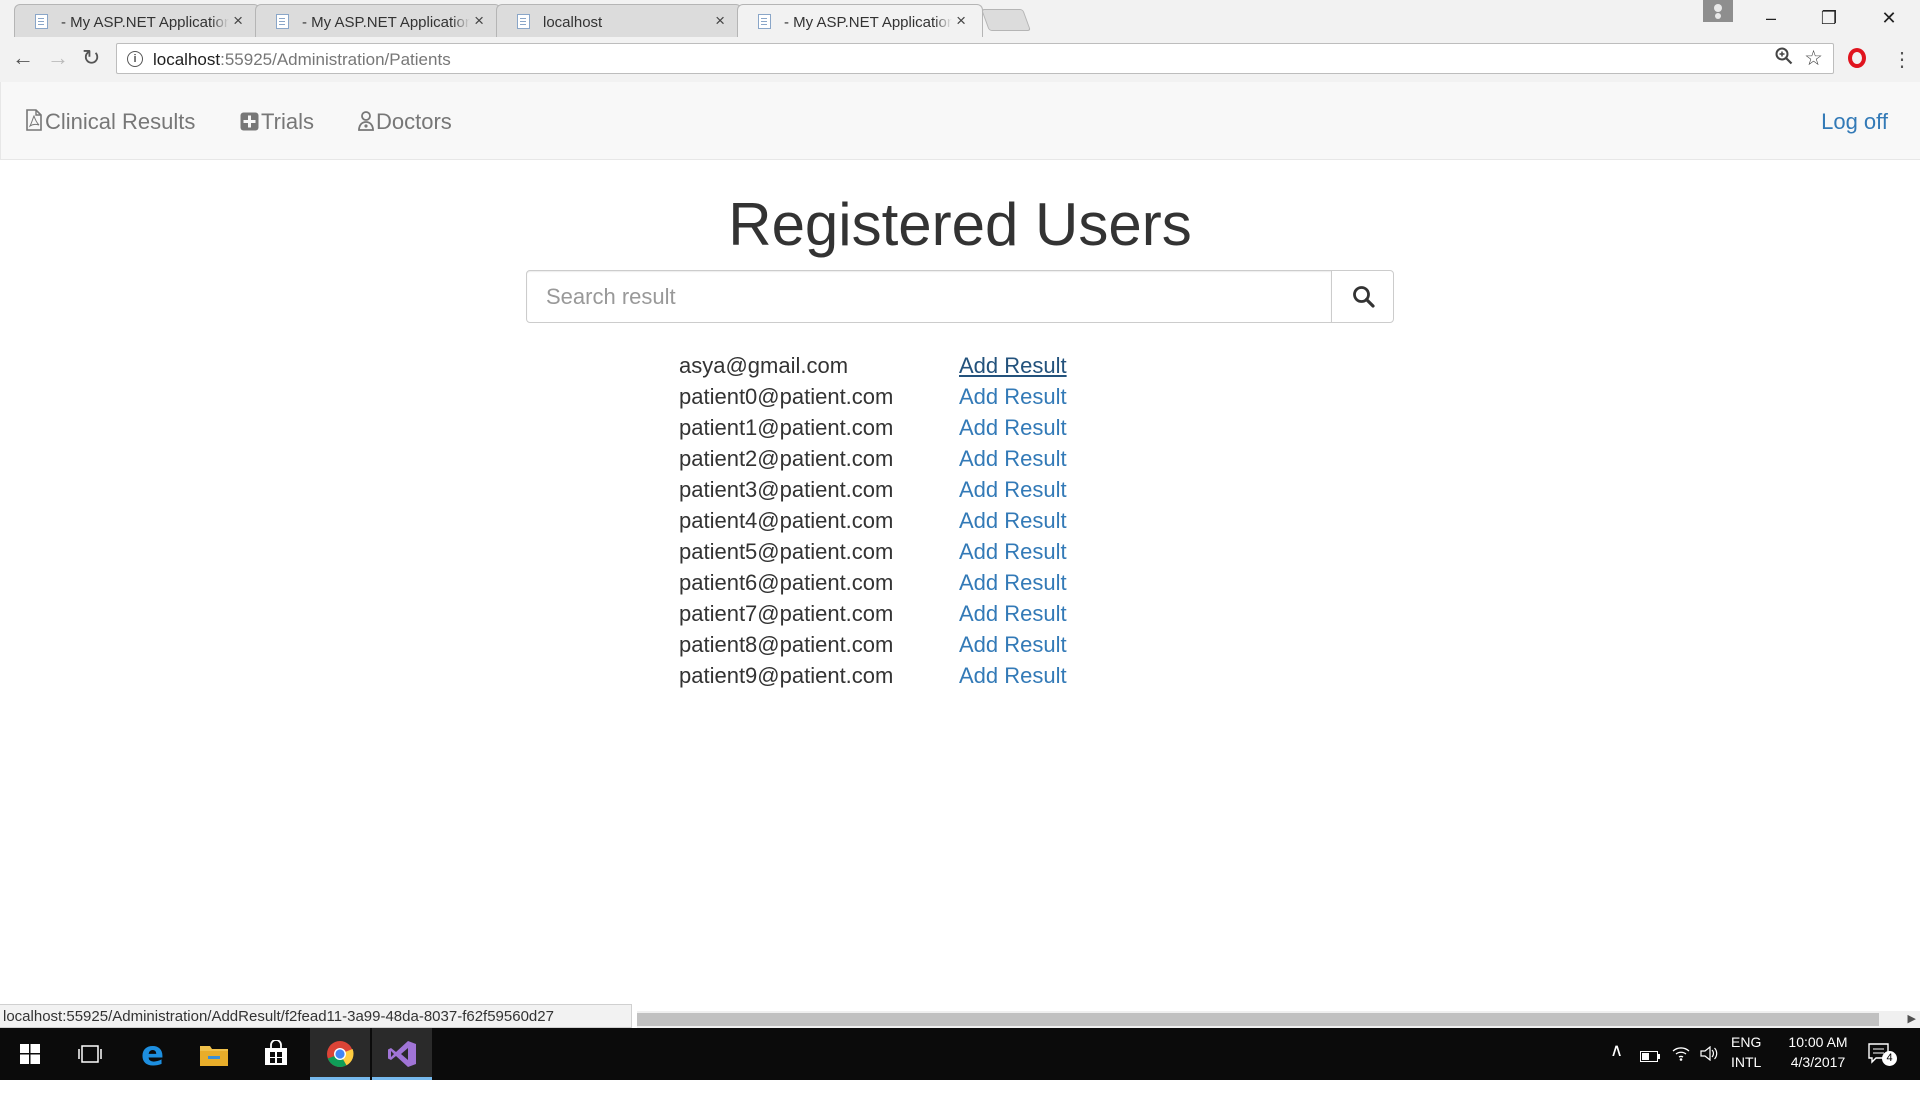  Describe the element at coordinates (1616, 1066) in the screenshot. I see `show-hidden-icons-chevron-icon: ∧` at that location.